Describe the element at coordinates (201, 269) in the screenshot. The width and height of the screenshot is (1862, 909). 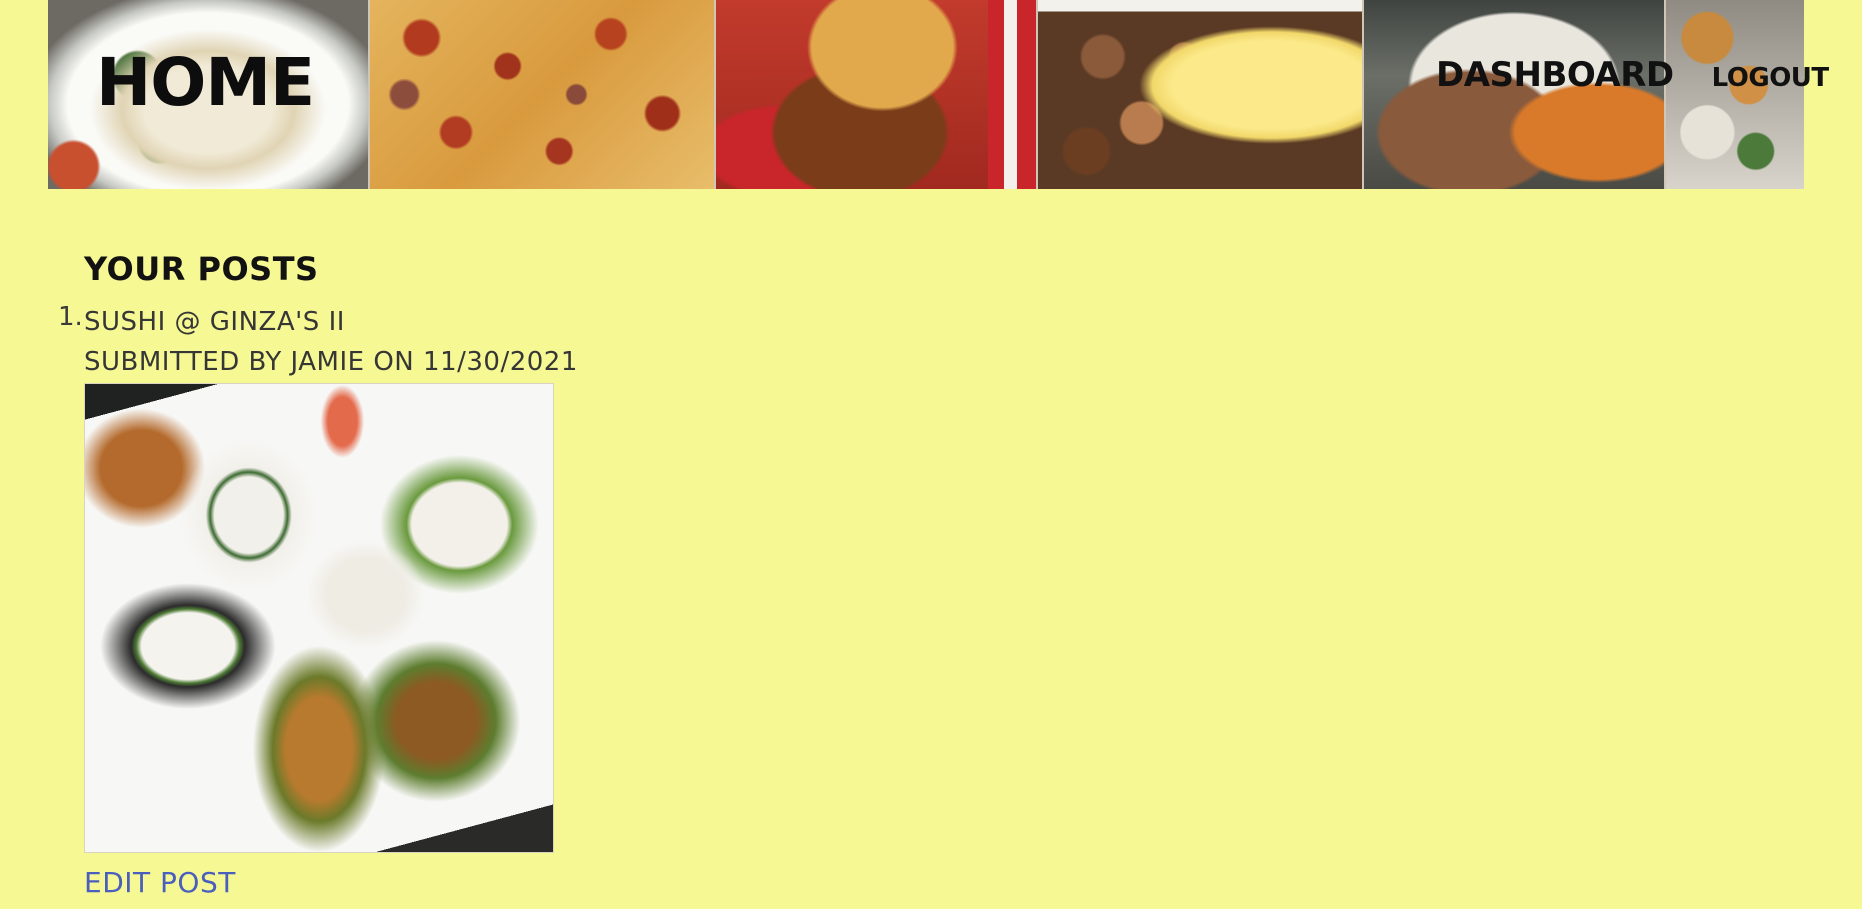
I see `section-title: YOUR POSTS` at that location.